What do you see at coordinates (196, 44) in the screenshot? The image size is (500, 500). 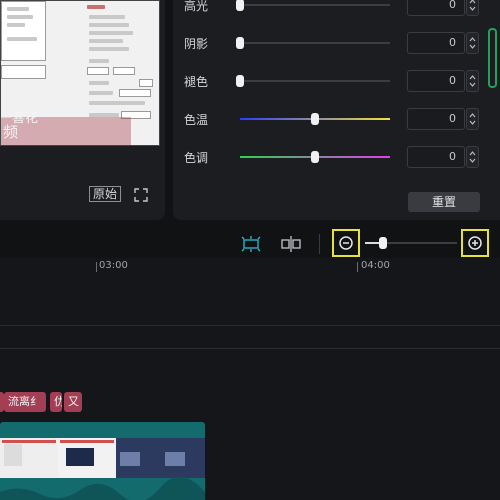 I see `adjust-label: 阴影` at bounding box center [196, 44].